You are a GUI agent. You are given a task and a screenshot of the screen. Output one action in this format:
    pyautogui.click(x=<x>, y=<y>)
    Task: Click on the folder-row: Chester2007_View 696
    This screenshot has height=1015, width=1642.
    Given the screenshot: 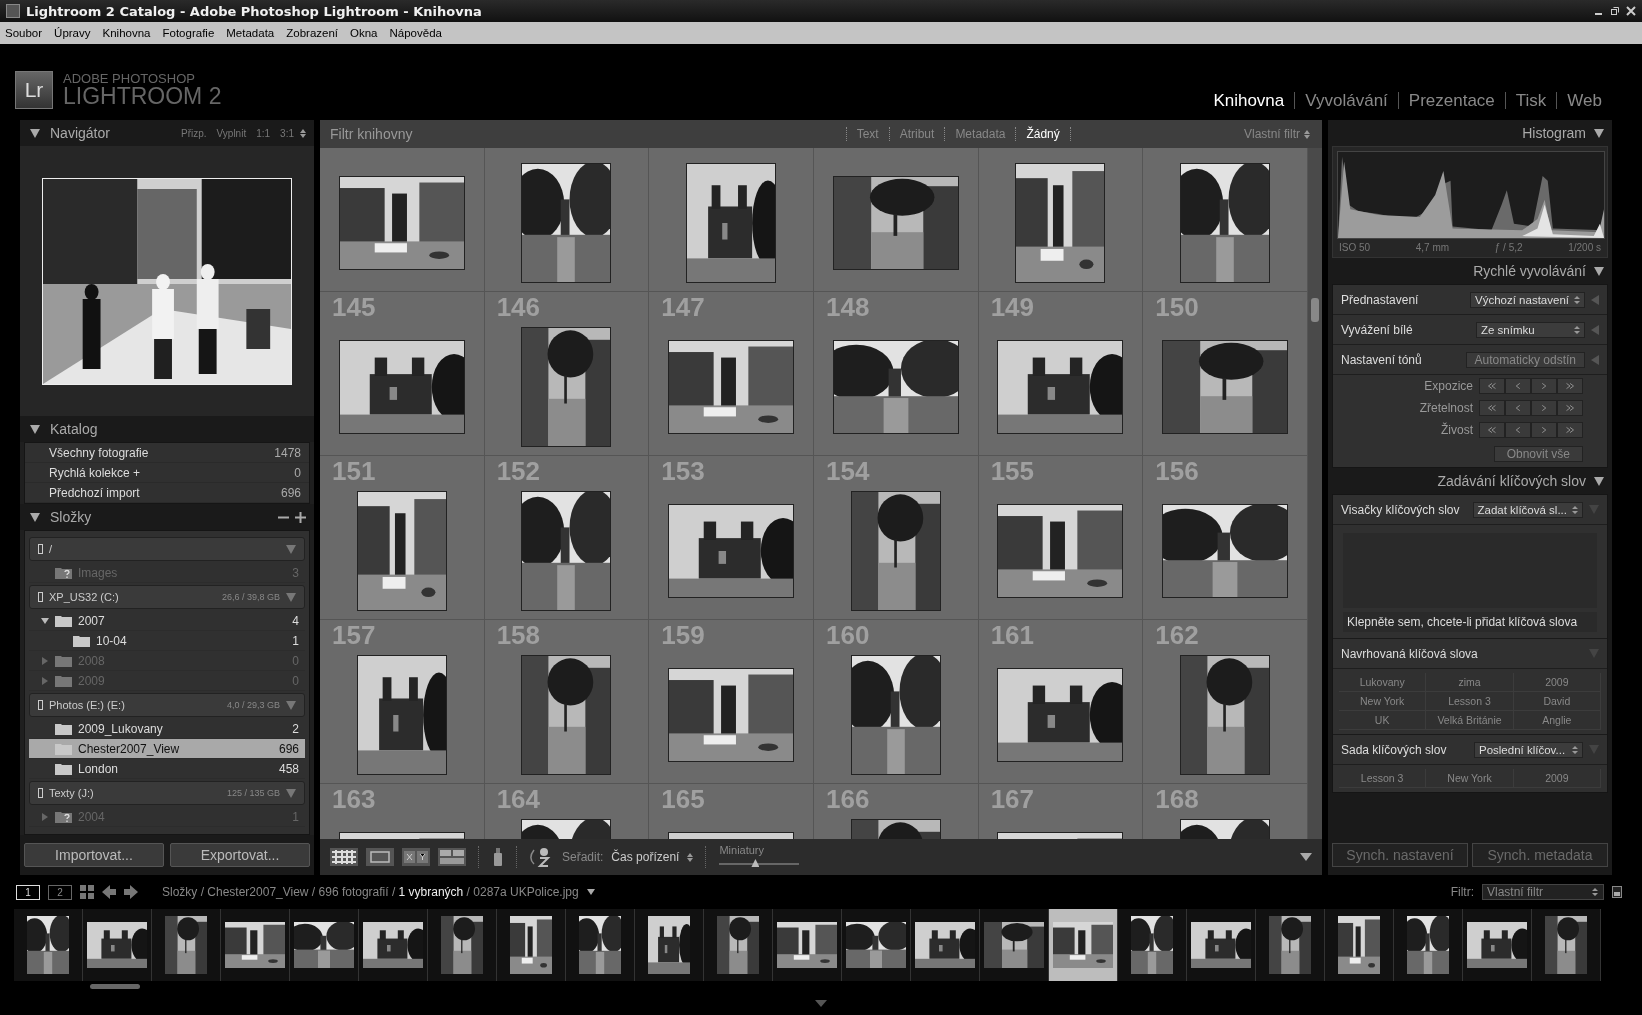 What is the action you would take?
    pyautogui.click(x=167, y=749)
    